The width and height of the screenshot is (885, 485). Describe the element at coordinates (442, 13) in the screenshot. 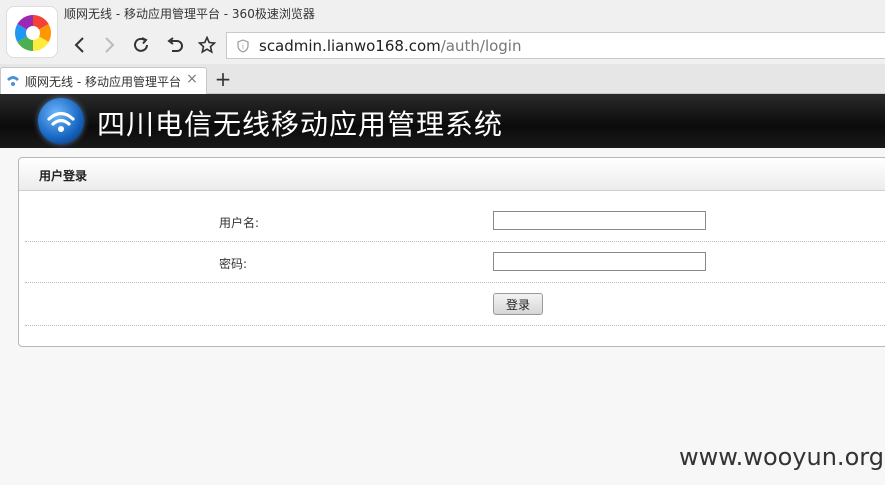

I see `browser-title-bar: 顺网无线 - 移动应用管理平台 - 360极速浏览器` at that location.